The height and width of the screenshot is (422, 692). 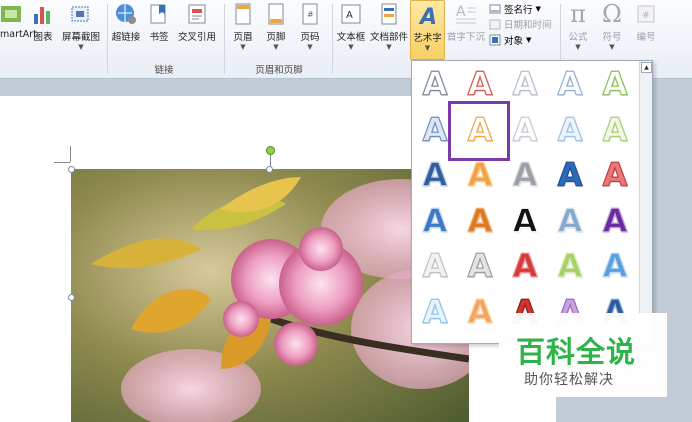 What do you see at coordinates (351, 27) in the screenshot?
I see `textbox-button: A 文本框 ▼` at bounding box center [351, 27].